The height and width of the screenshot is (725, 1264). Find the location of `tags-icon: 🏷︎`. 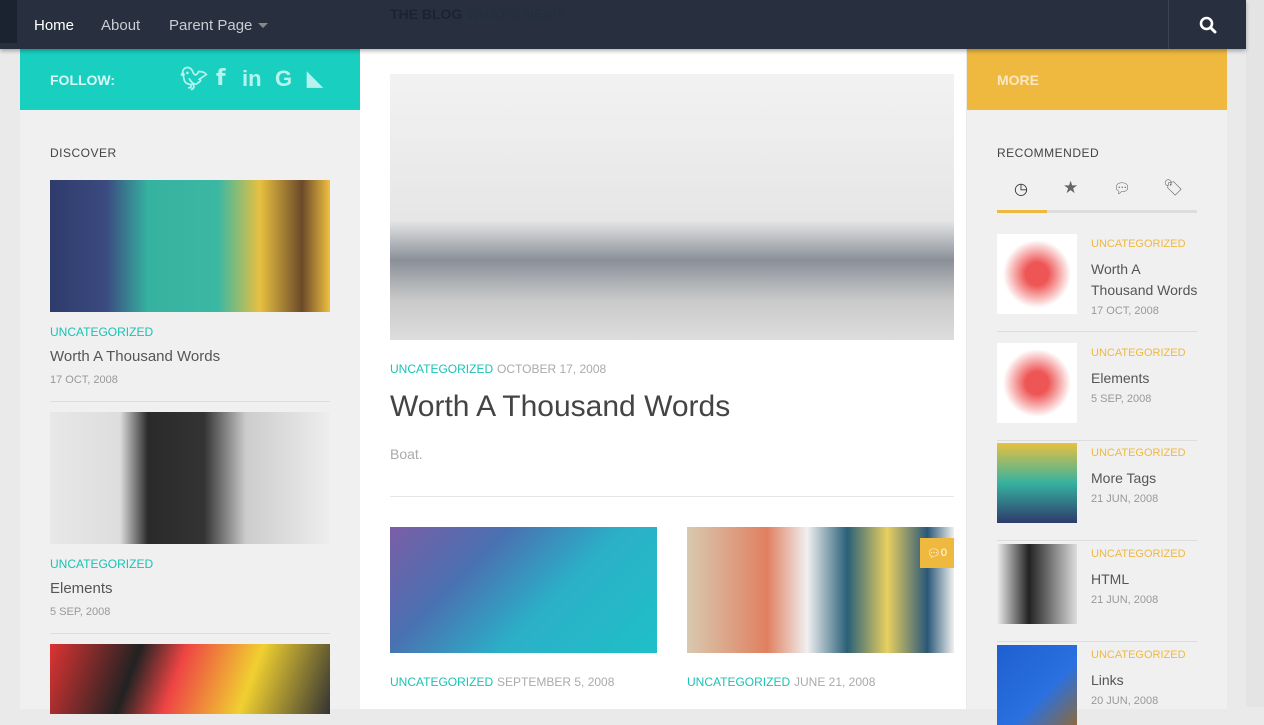

tags-icon: 🏷︎ is located at coordinates (1173, 188).